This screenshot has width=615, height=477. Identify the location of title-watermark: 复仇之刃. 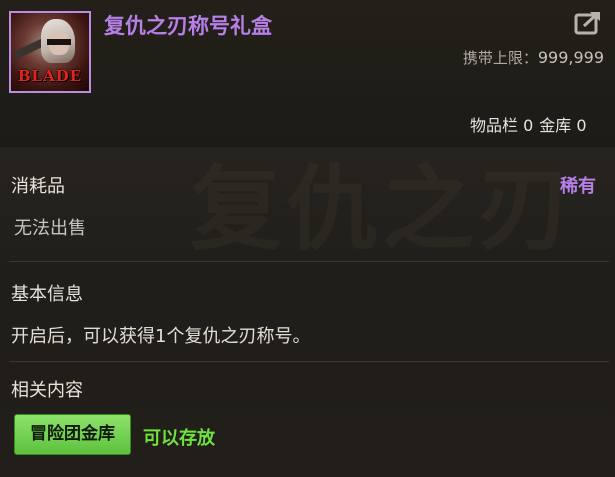
(382, 209).